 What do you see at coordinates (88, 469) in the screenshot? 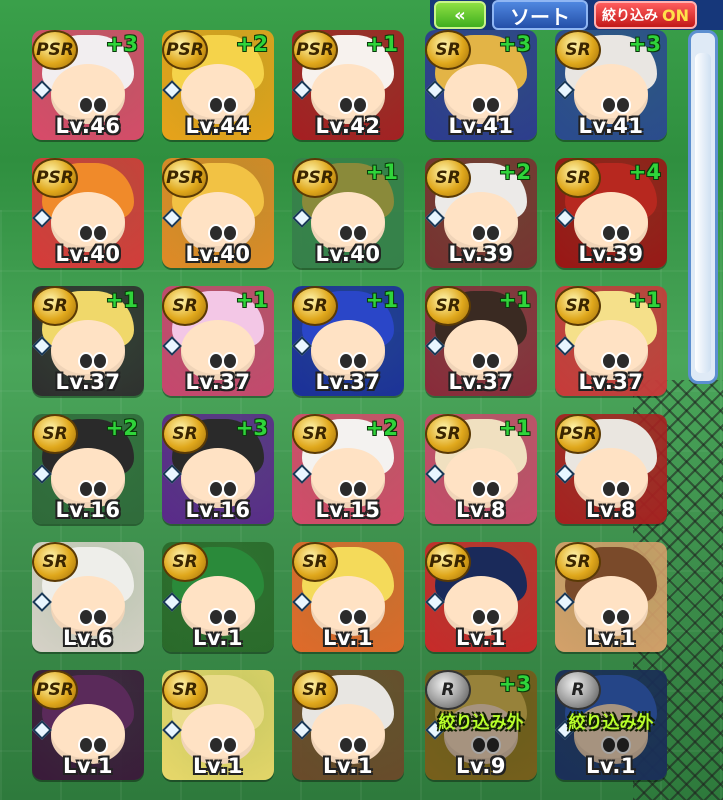
I see `player-card: SR +2 Lv.16` at bounding box center [88, 469].